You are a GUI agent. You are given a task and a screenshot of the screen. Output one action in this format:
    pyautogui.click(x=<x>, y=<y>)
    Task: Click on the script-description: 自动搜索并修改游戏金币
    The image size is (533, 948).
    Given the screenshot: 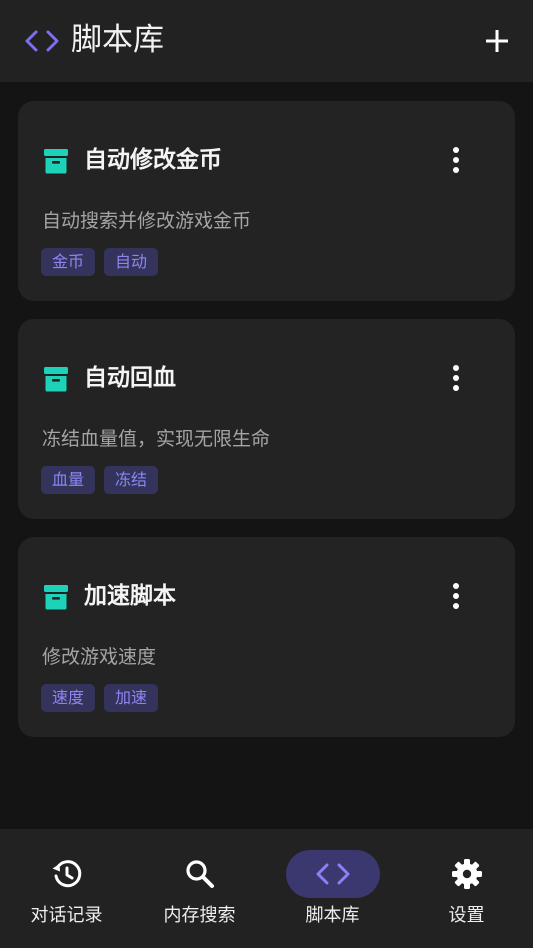 What is the action you would take?
    pyautogui.click(x=147, y=221)
    